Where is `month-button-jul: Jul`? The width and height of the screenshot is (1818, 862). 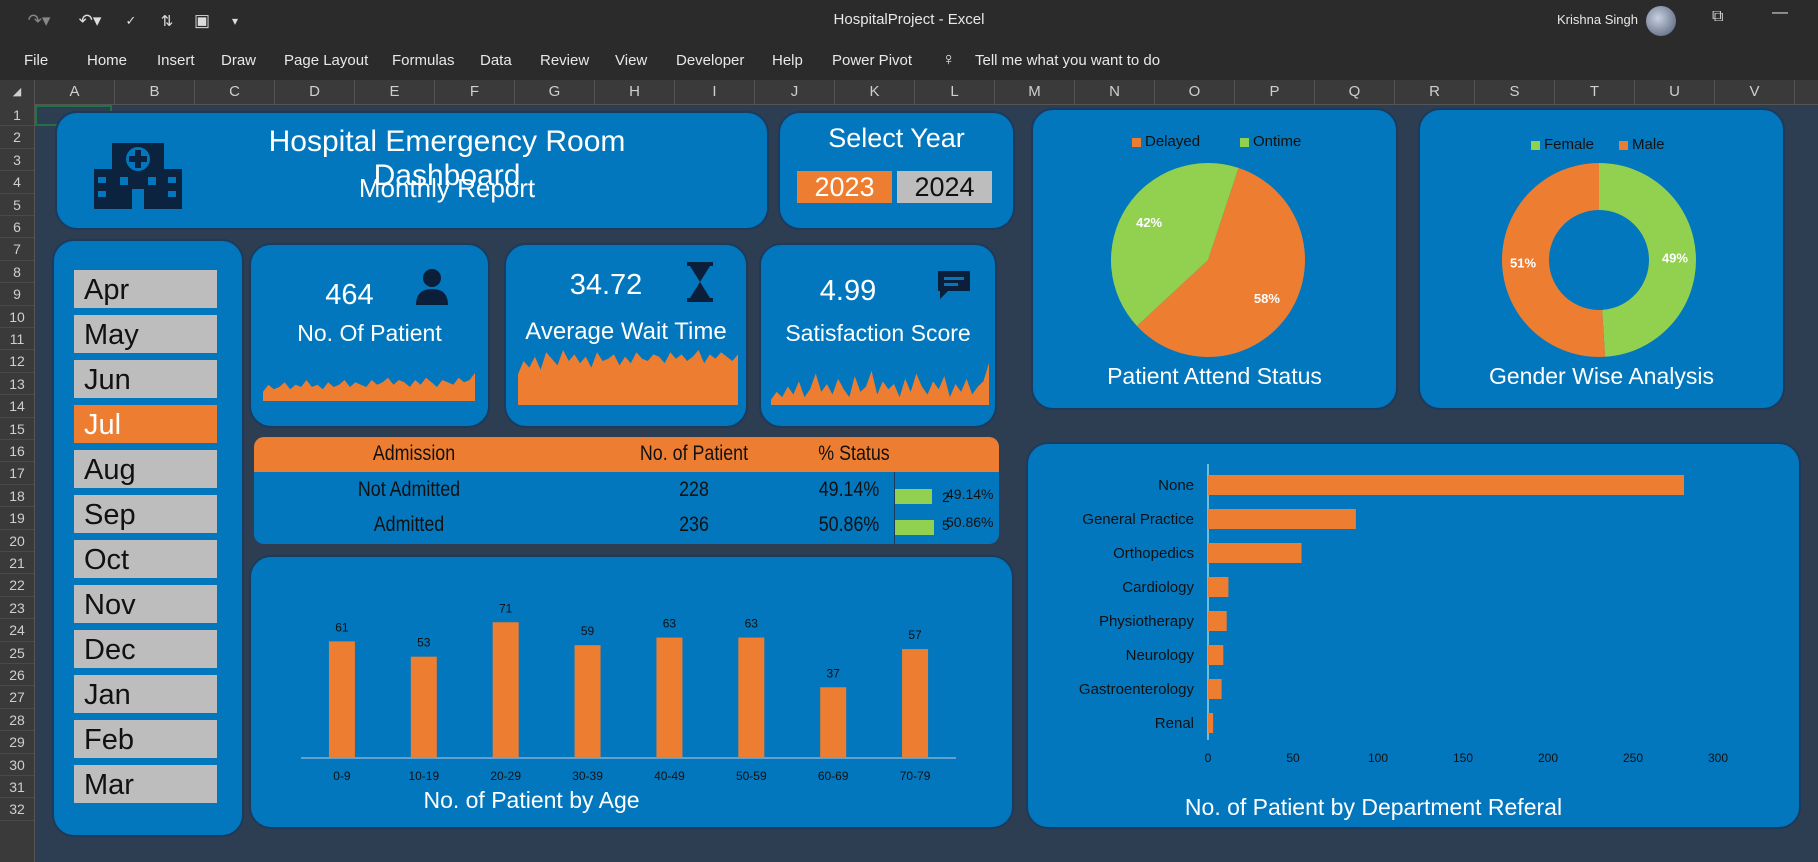 month-button-jul: Jul is located at coordinates (145, 424).